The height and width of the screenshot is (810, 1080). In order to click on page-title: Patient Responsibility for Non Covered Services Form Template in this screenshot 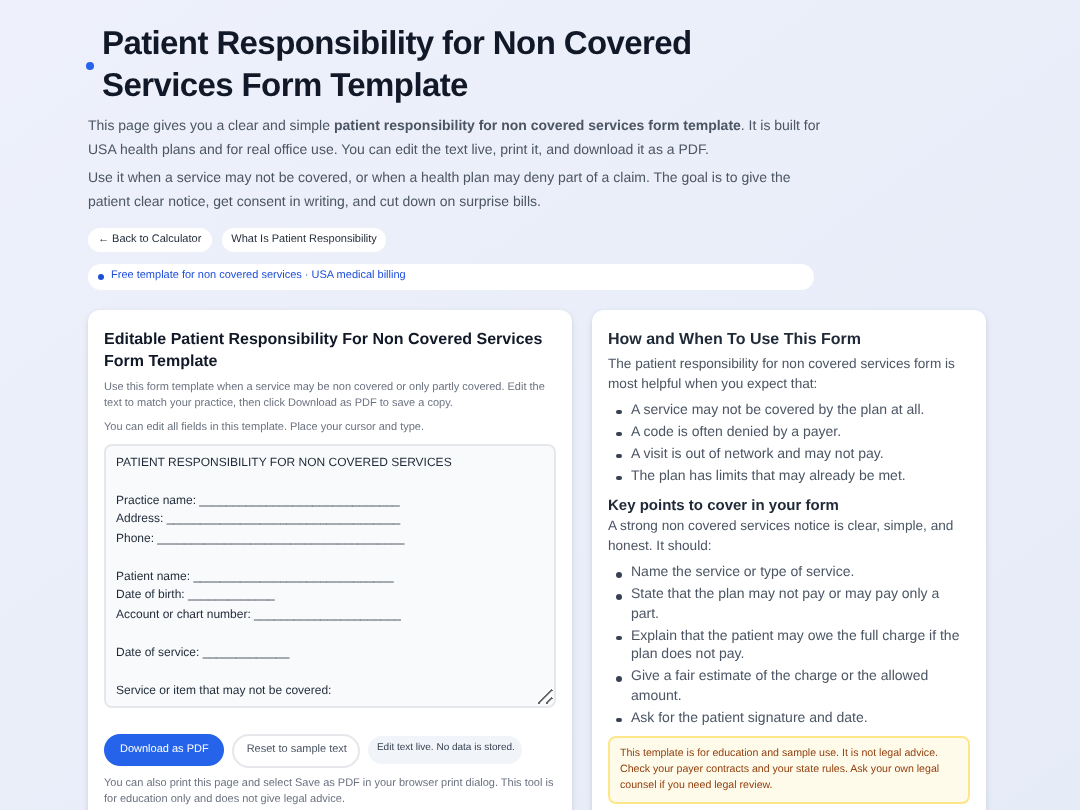, I will do `click(398, 66)`.